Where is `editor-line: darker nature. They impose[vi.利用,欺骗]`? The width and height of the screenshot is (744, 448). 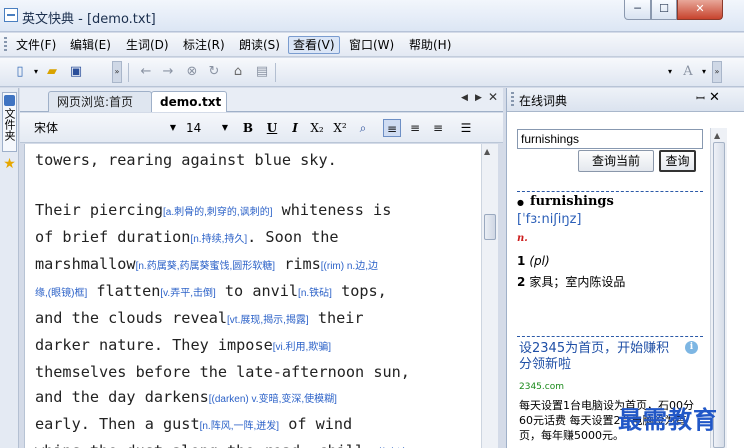 editor-line: darker nature. They impose[vi.利用,欺骗] is located at coordinates (255, 346).